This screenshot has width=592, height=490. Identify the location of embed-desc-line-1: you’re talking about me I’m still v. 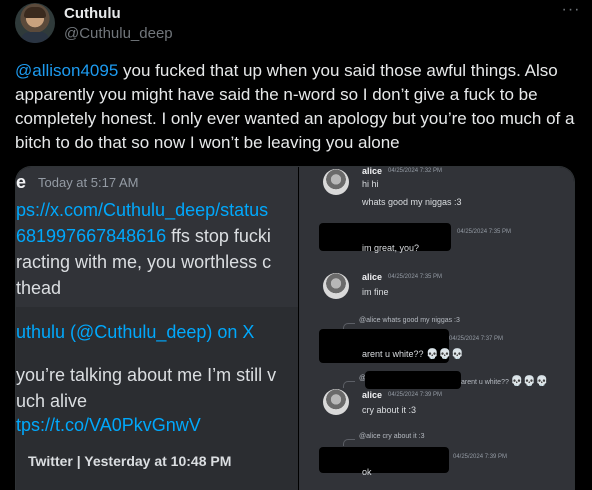
(146, 375).